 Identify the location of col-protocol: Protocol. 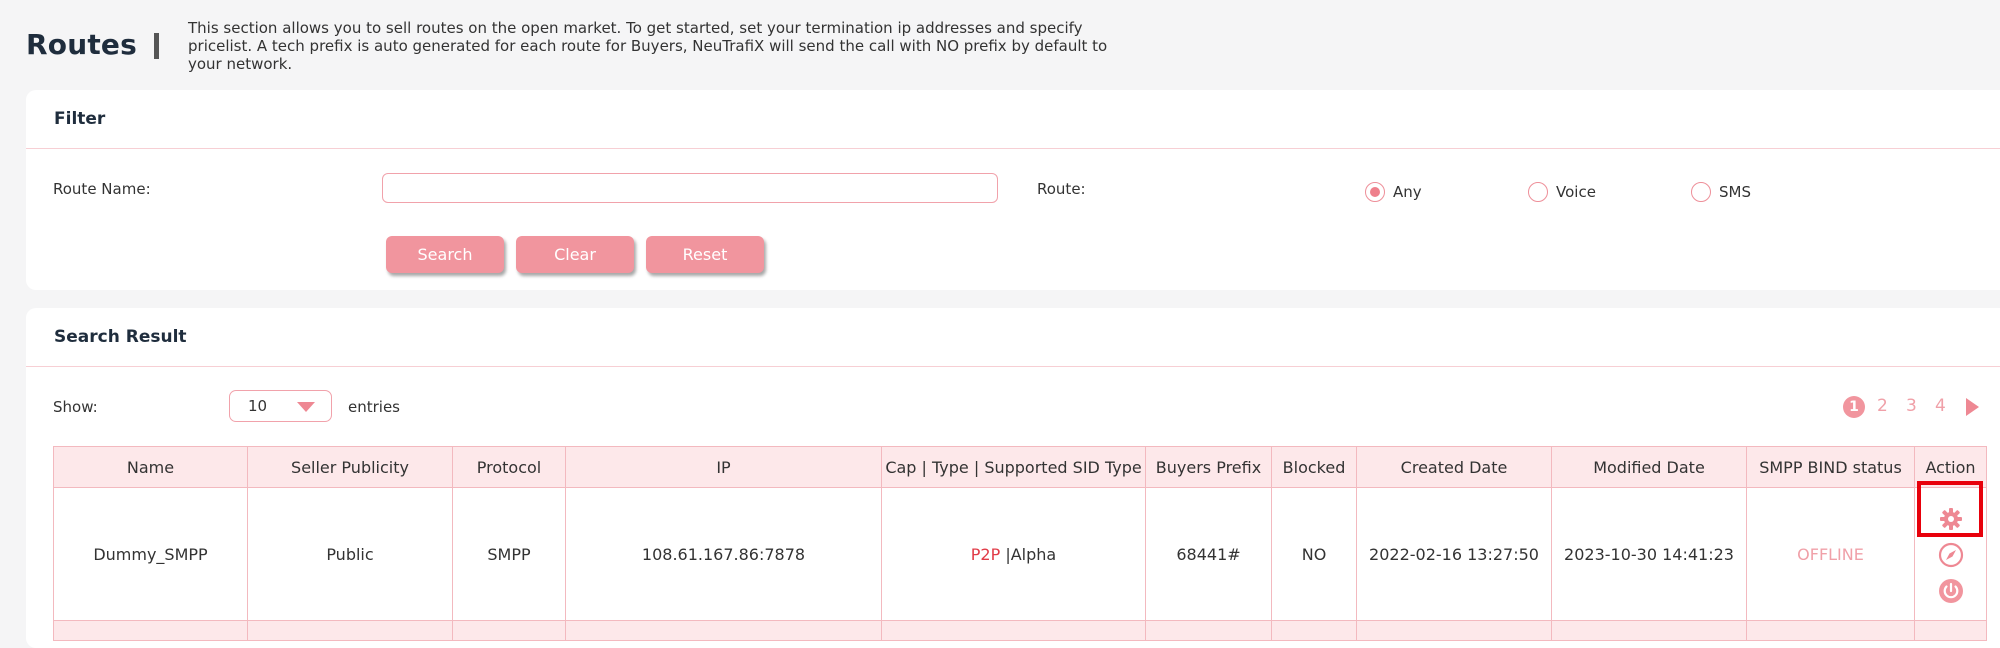
(509, 467).